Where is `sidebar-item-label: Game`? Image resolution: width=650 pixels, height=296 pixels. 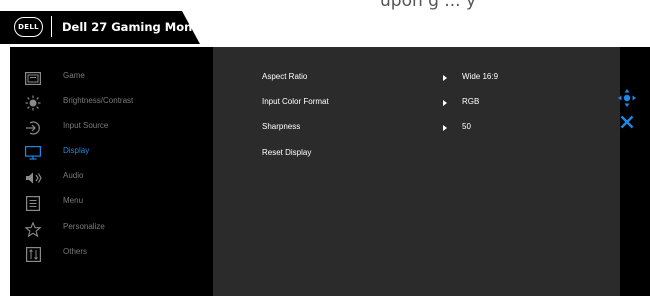 sidebar-item-label: Game is located at coordinates (74, 75).